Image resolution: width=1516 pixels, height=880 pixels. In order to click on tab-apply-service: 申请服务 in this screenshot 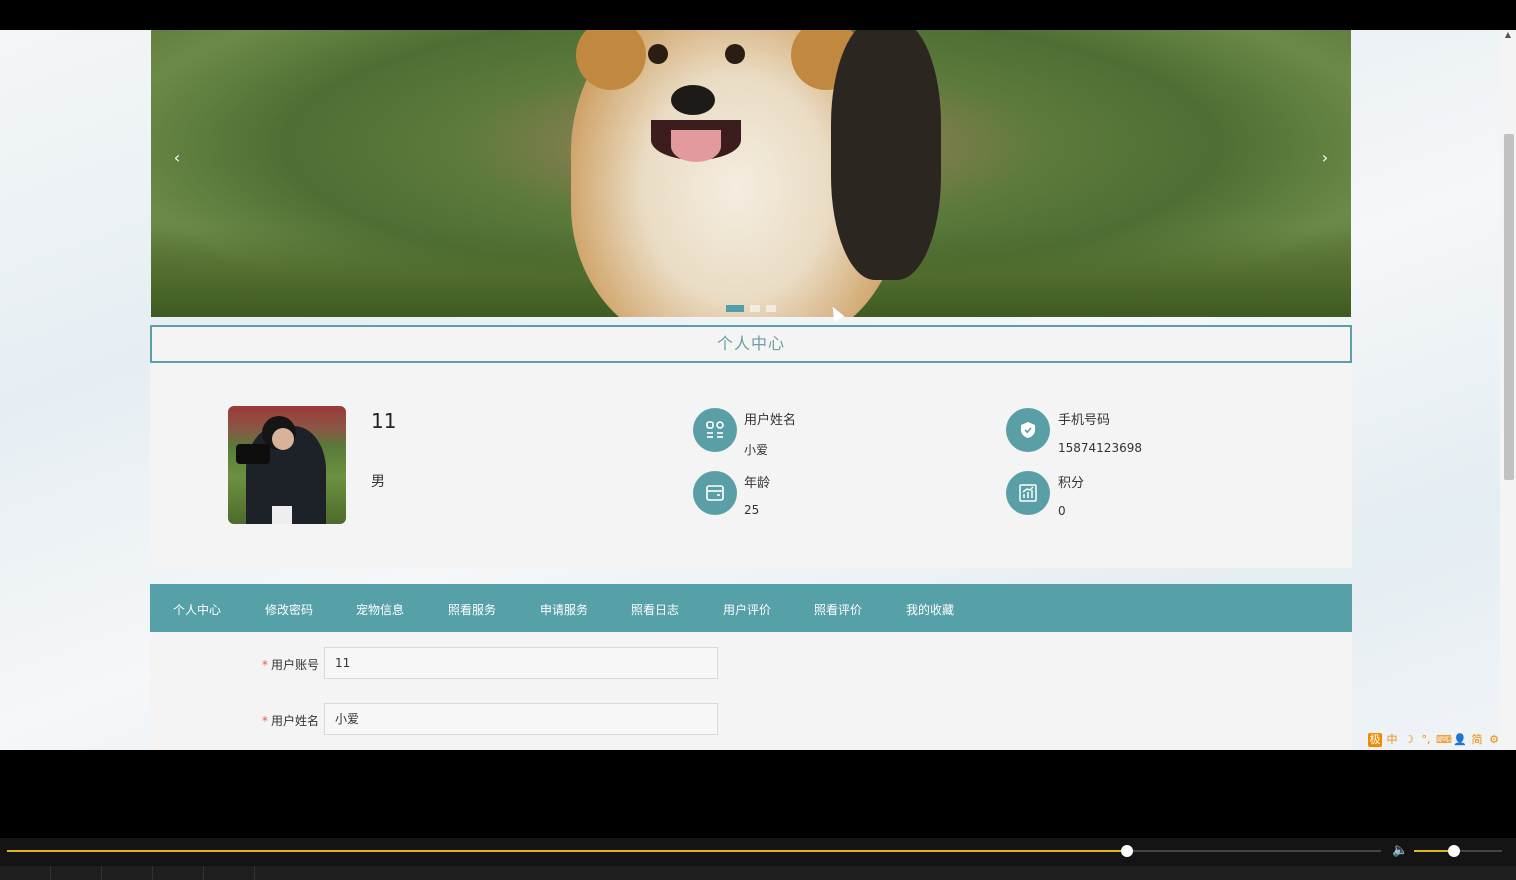, I will do `click(564, 609)`.